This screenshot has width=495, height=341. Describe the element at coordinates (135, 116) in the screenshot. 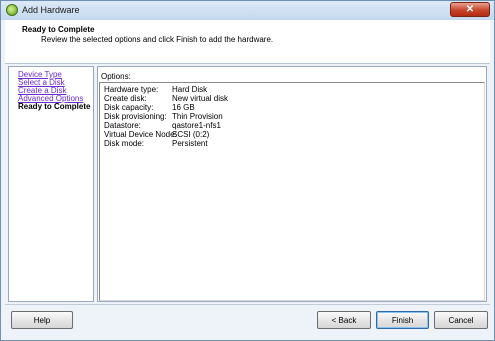

I see `option-key: Disk provisioning:` at that location.